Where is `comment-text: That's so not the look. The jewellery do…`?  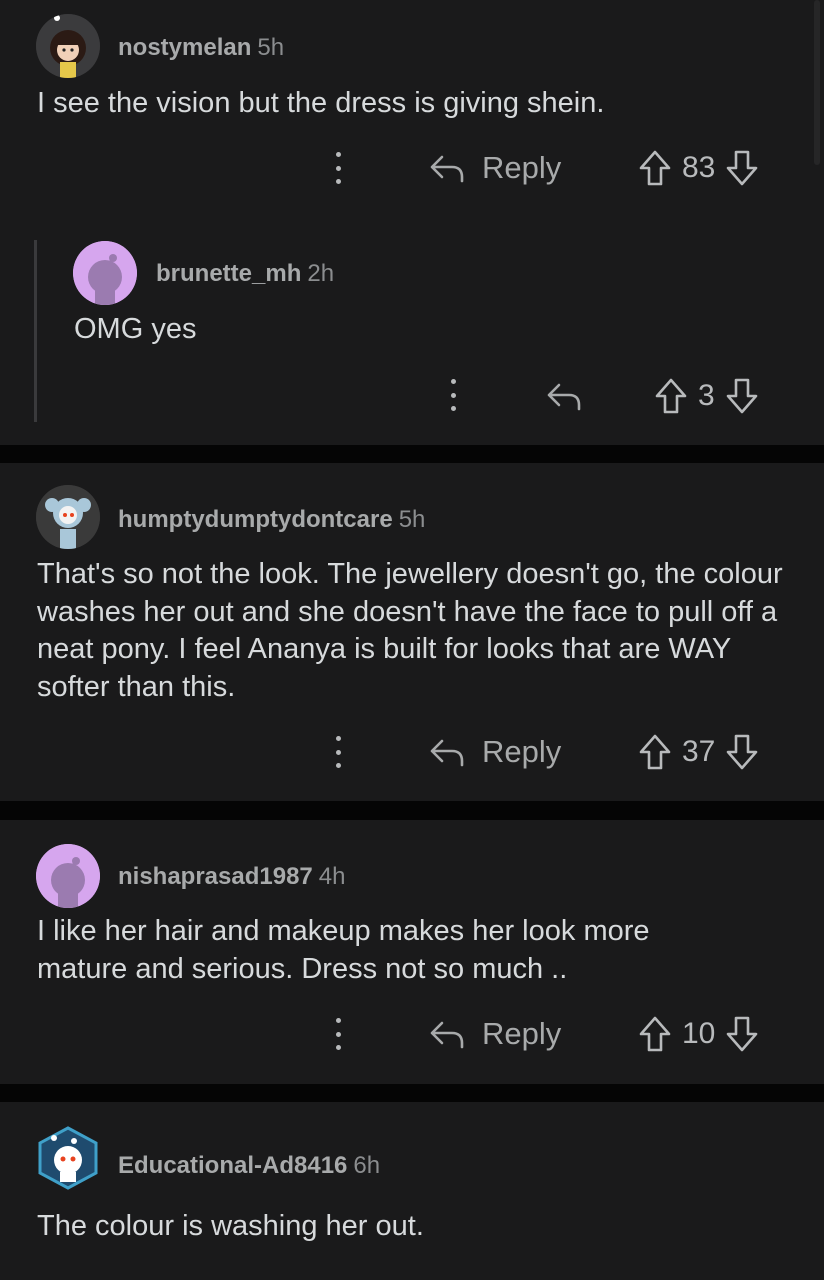 comment-text: That's so not the look. The jewellery do… is located at coordinates (410, 630).